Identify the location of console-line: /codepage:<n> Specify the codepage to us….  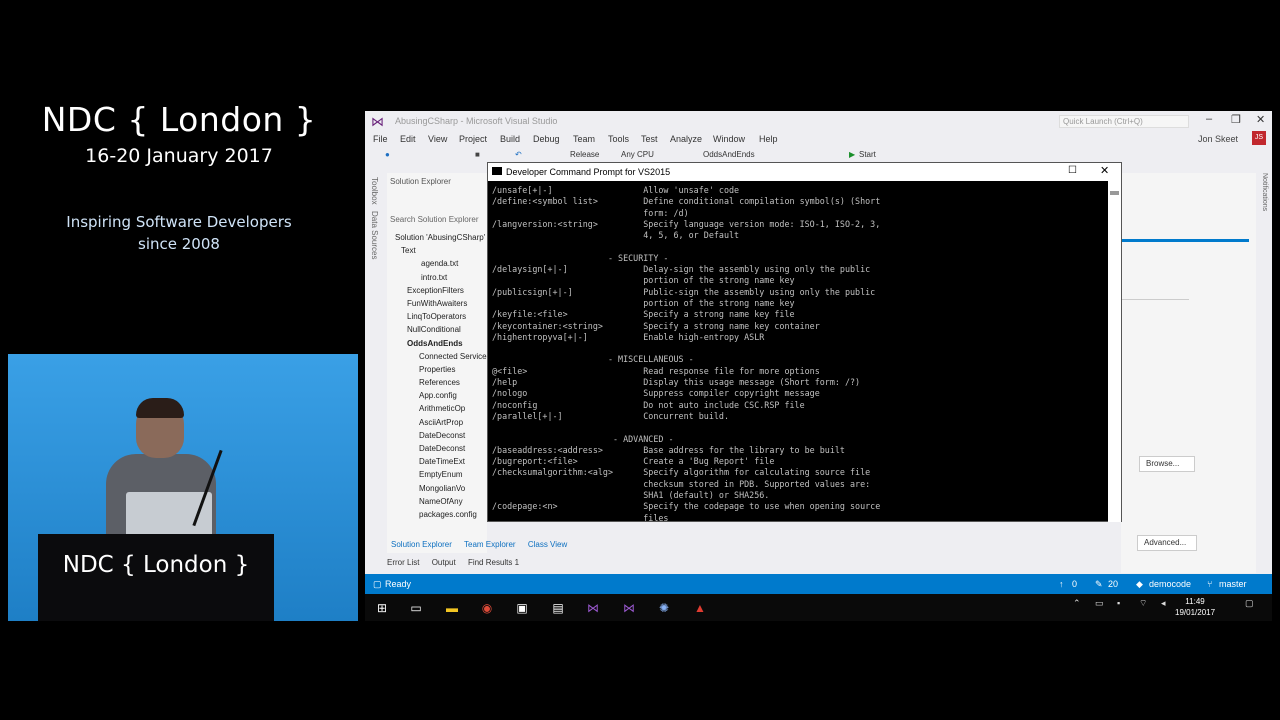
(686, 506).